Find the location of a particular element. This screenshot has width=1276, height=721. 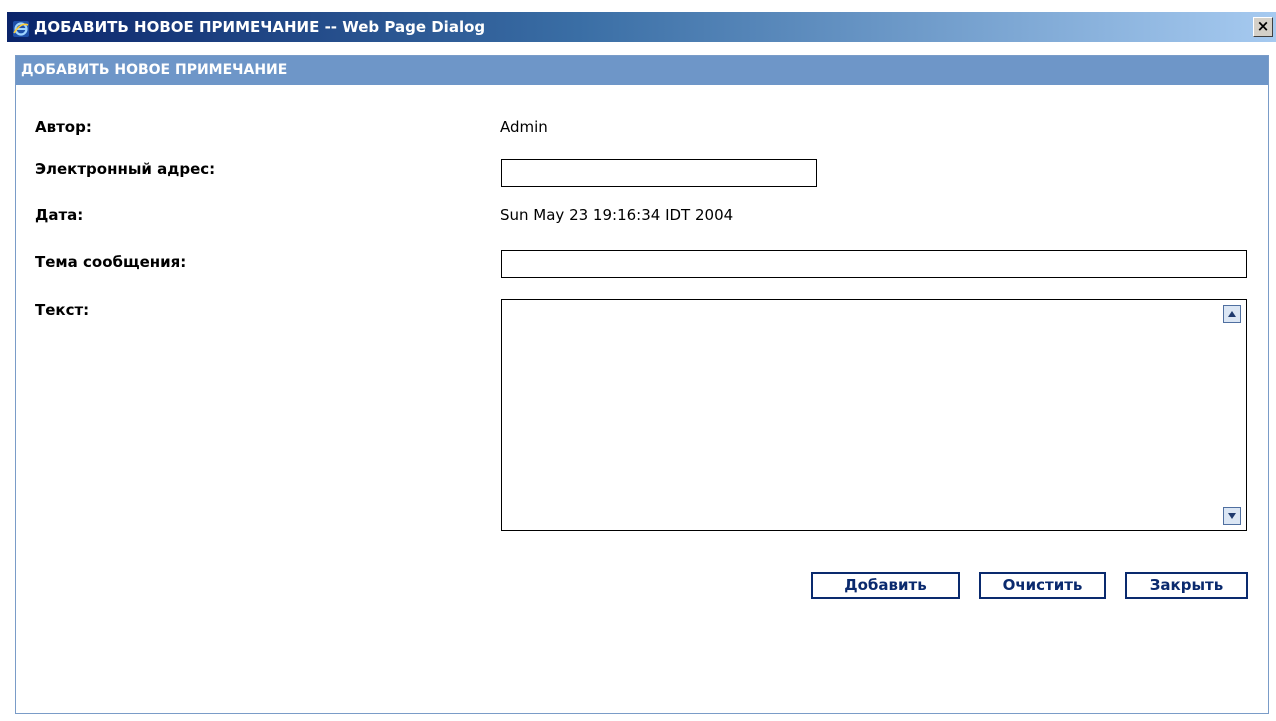

subject-field is located at coordinates (874, 264).